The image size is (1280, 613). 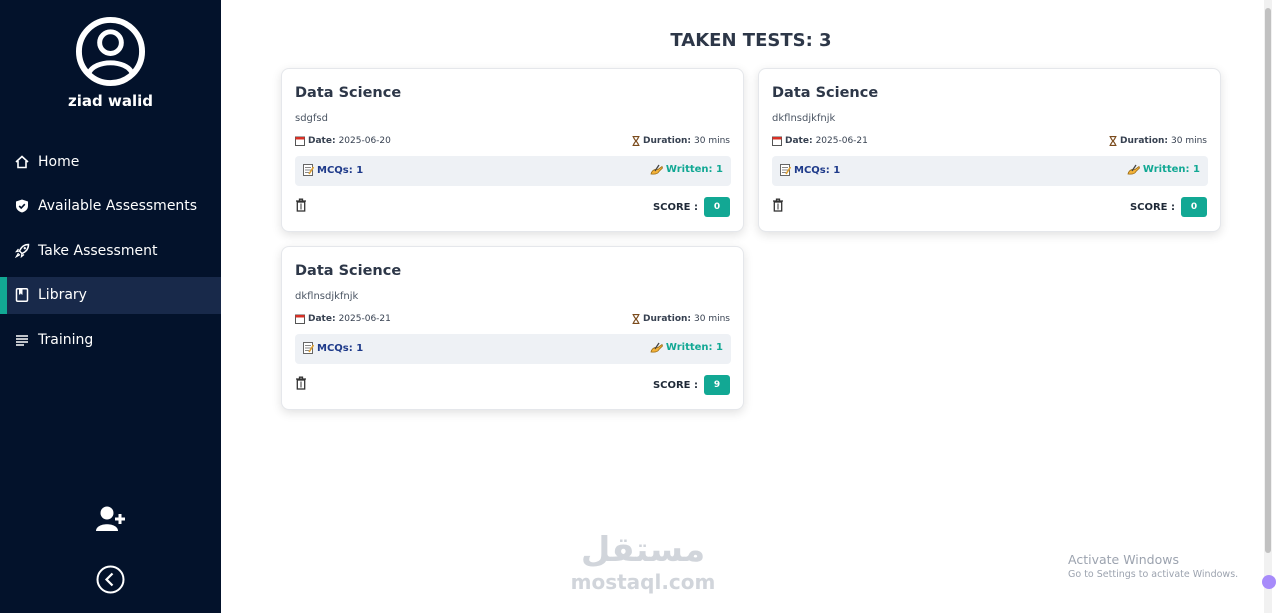 I want to click on sidebar-item-label: Home, so click(x=59, y=161).